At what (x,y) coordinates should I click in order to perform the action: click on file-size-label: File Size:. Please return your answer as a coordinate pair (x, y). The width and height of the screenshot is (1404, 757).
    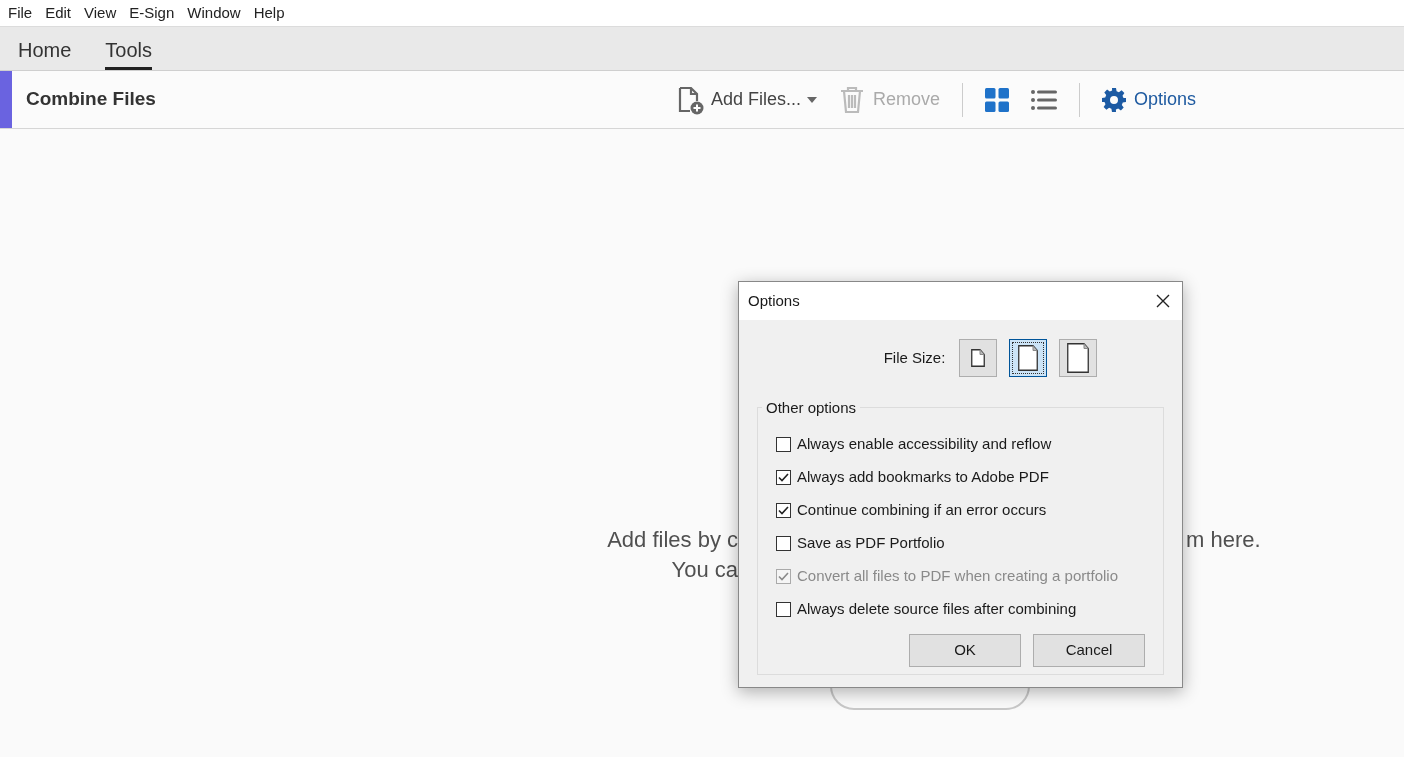
    Looking at the image, I should click on (914, 357).